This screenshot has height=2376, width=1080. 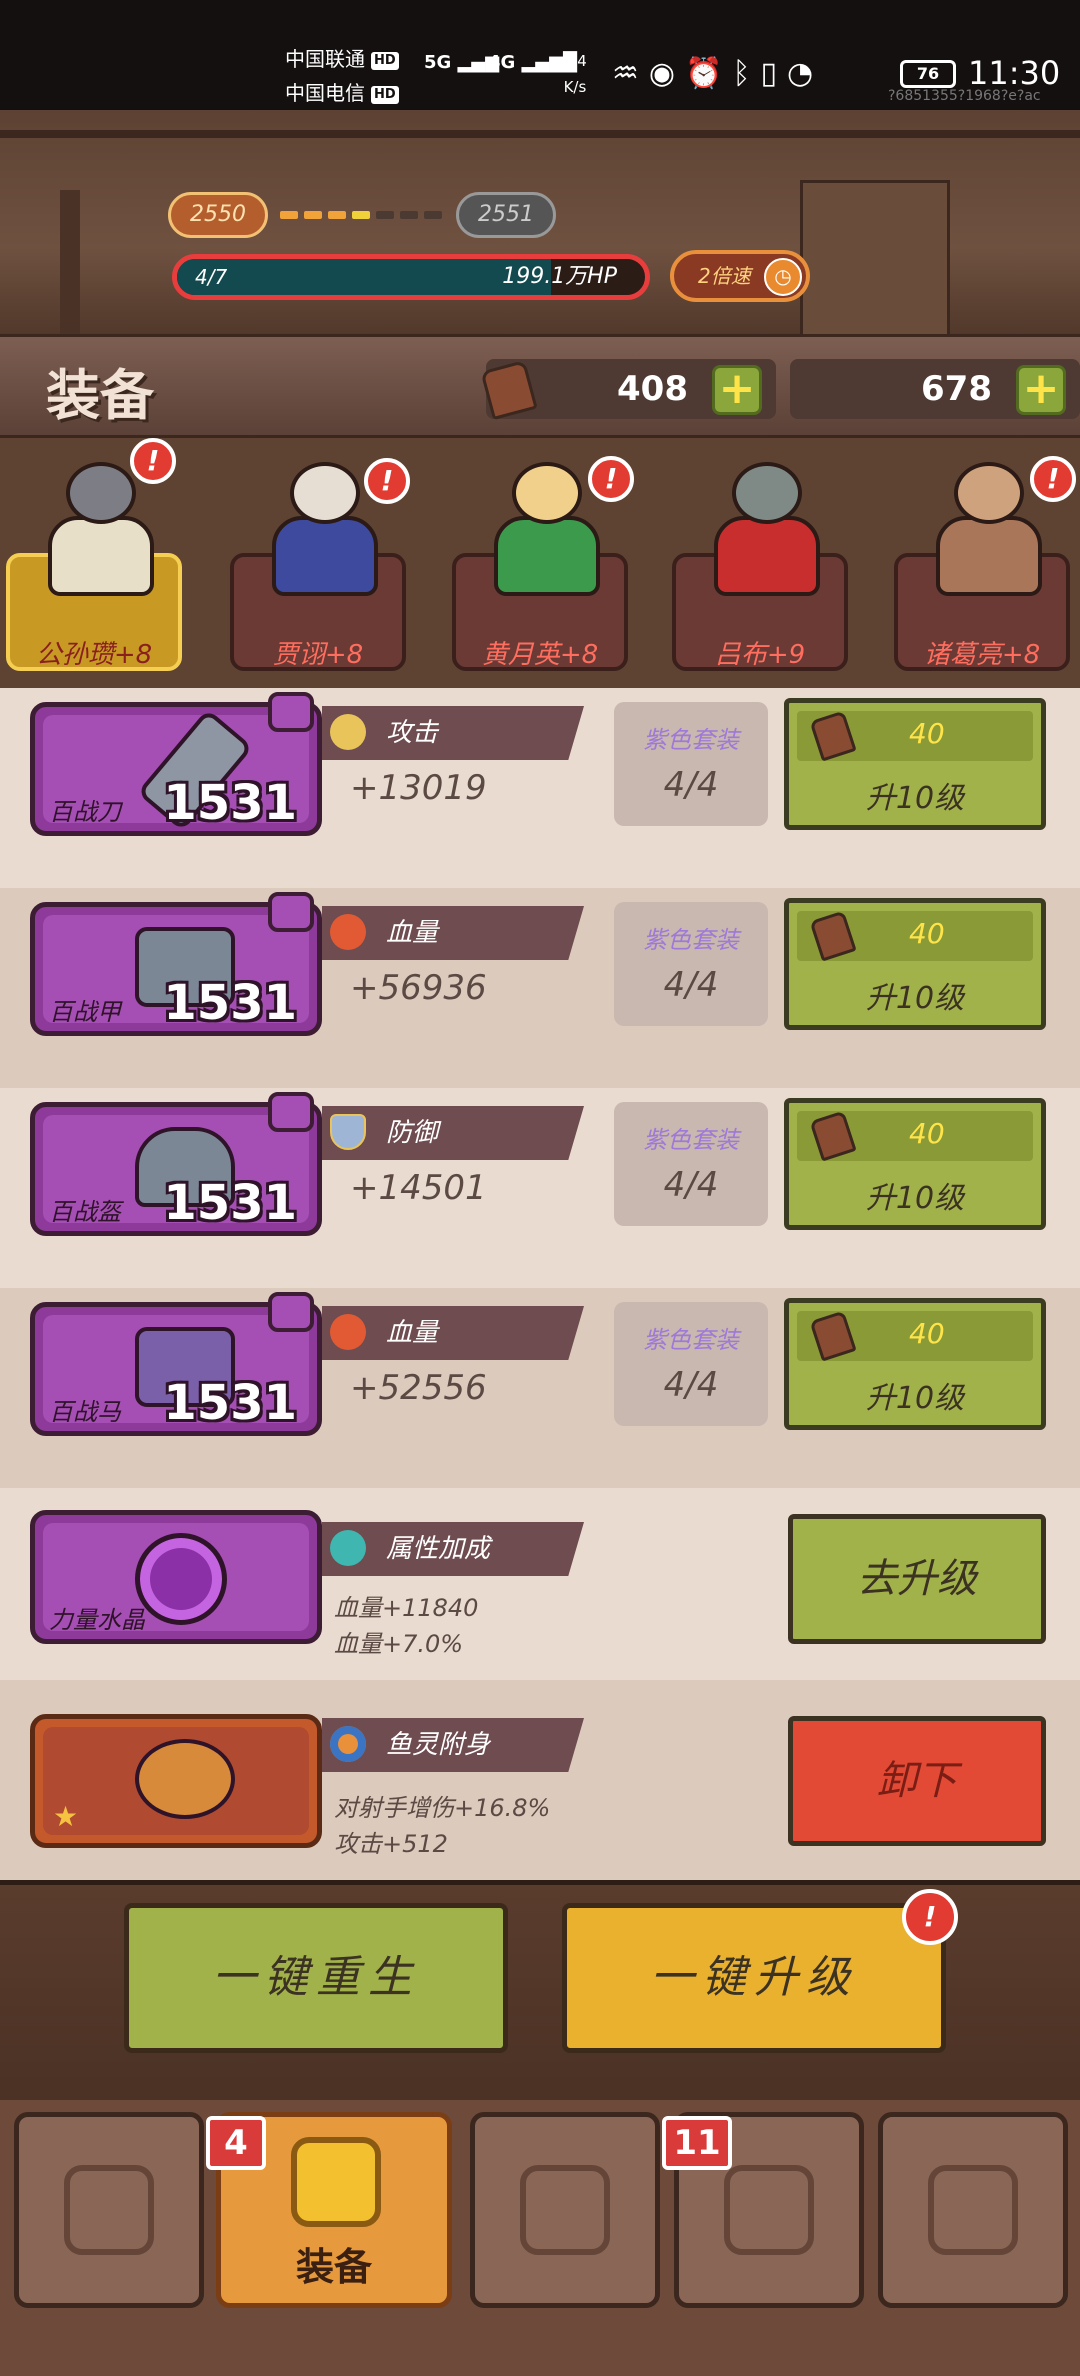 What do you see at coordinates (94, 655) in the screenshot?
I see `hero-name: 公孙瓒+8` at bounding box center [94, 655].